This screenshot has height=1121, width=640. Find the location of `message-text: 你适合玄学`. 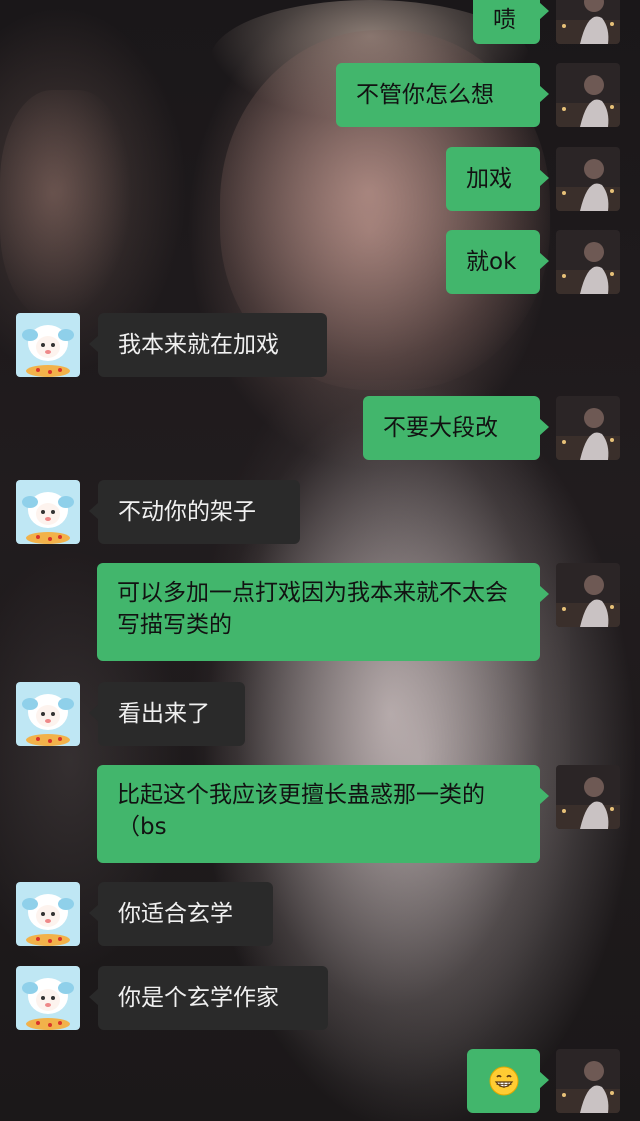

message-text: 你适合玄学 is located at coordinates (175, 914).